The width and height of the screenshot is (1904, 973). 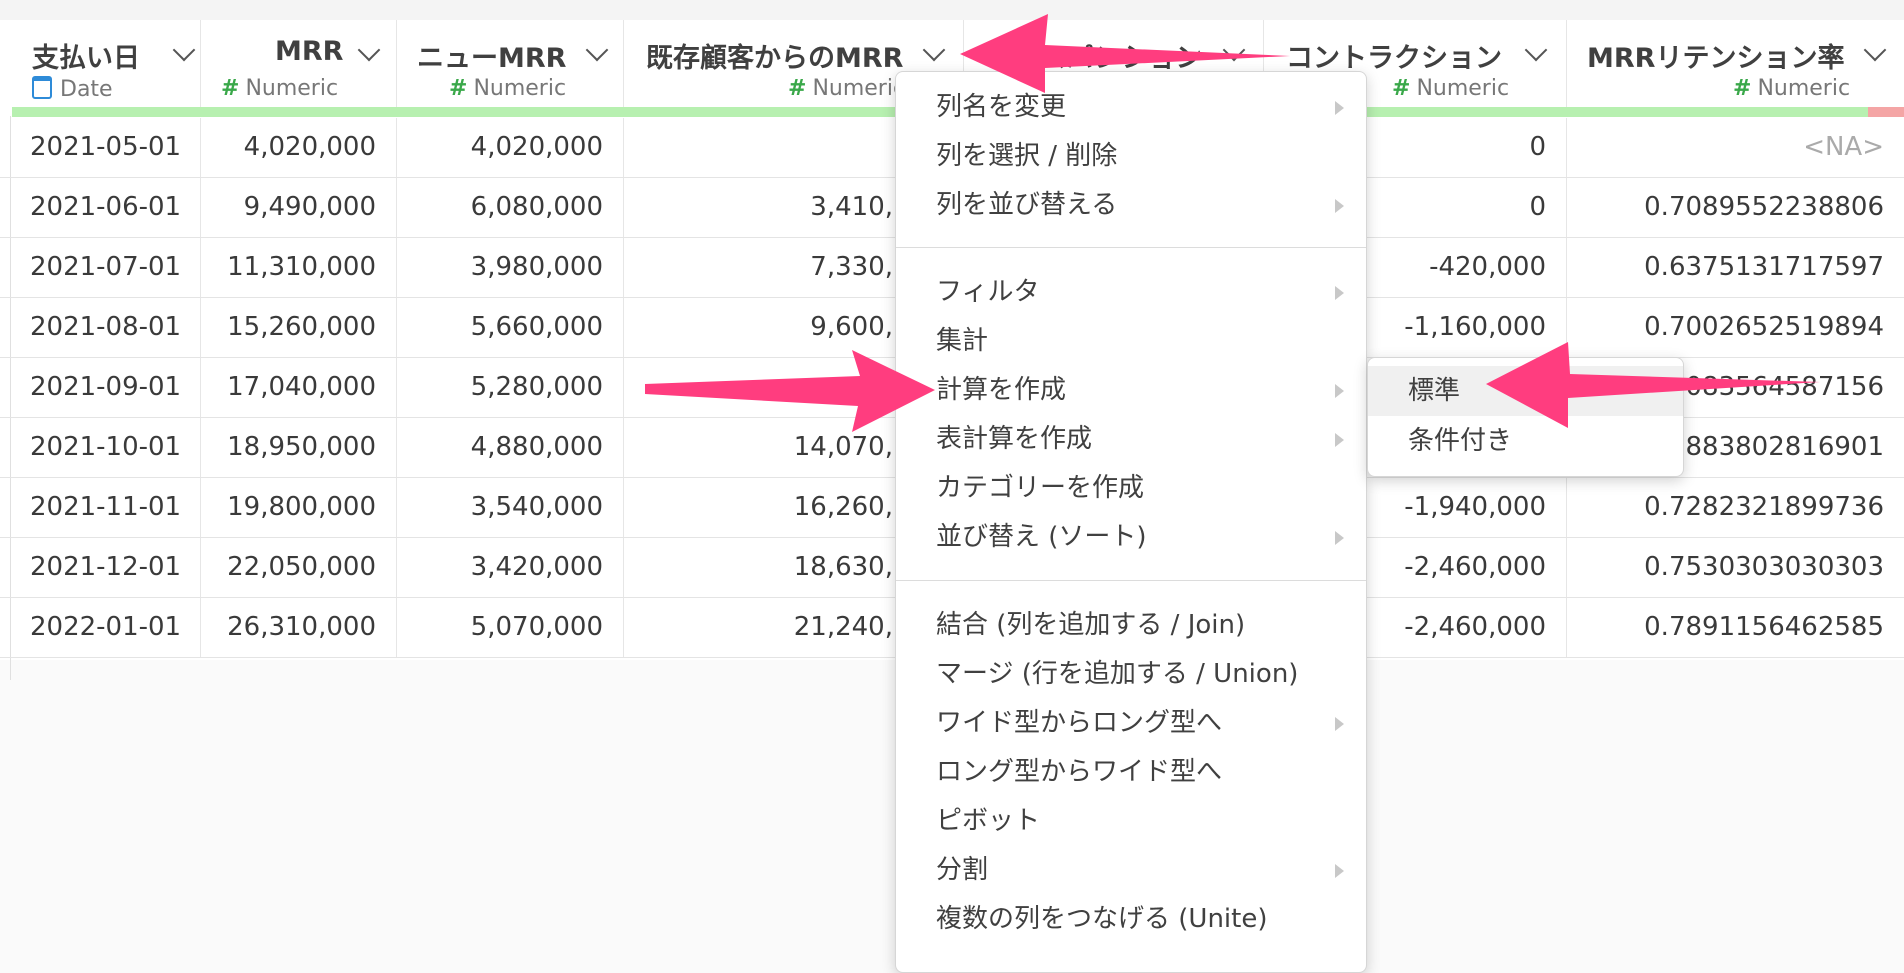 What do you see at coordinates (1041, 537) in the screenshot?
I see `menu-item-label: 並び替え (ソート)` at bounding box center [1041, 537].